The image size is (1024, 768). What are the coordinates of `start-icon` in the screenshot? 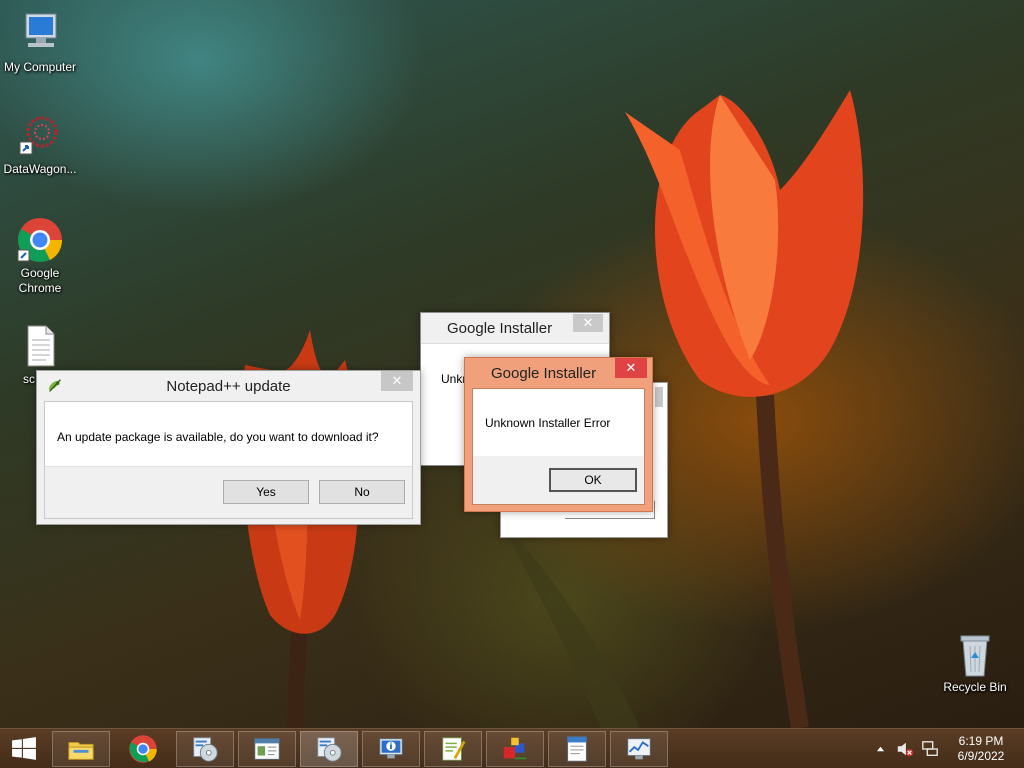 It's located at (24, 748).